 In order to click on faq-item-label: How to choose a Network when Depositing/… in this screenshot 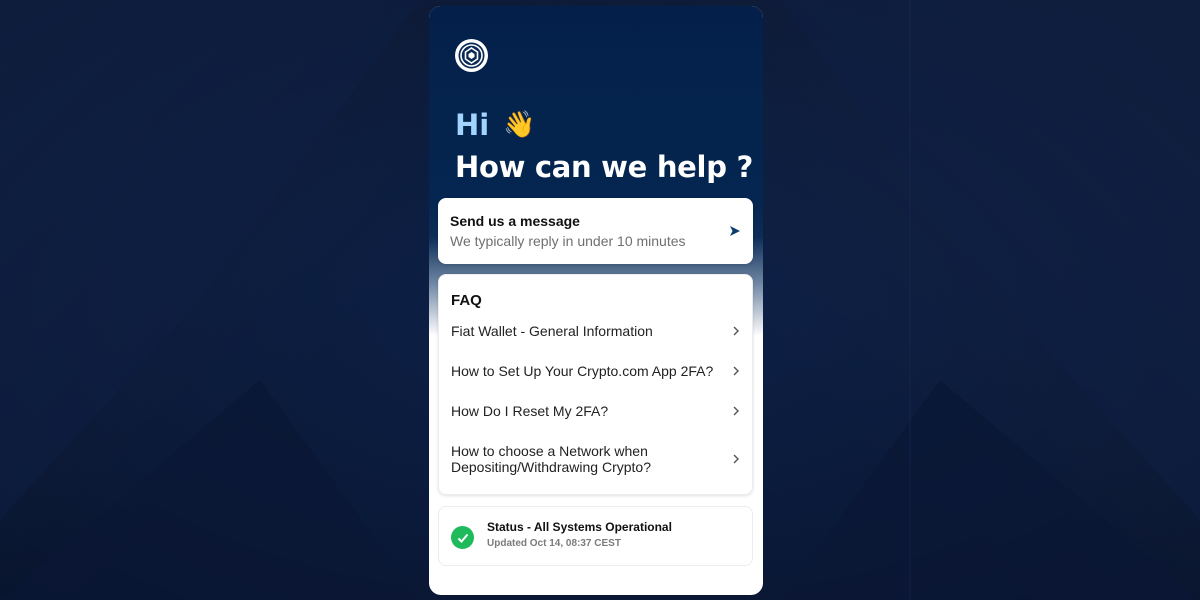, I will do `click(551, 459)`.